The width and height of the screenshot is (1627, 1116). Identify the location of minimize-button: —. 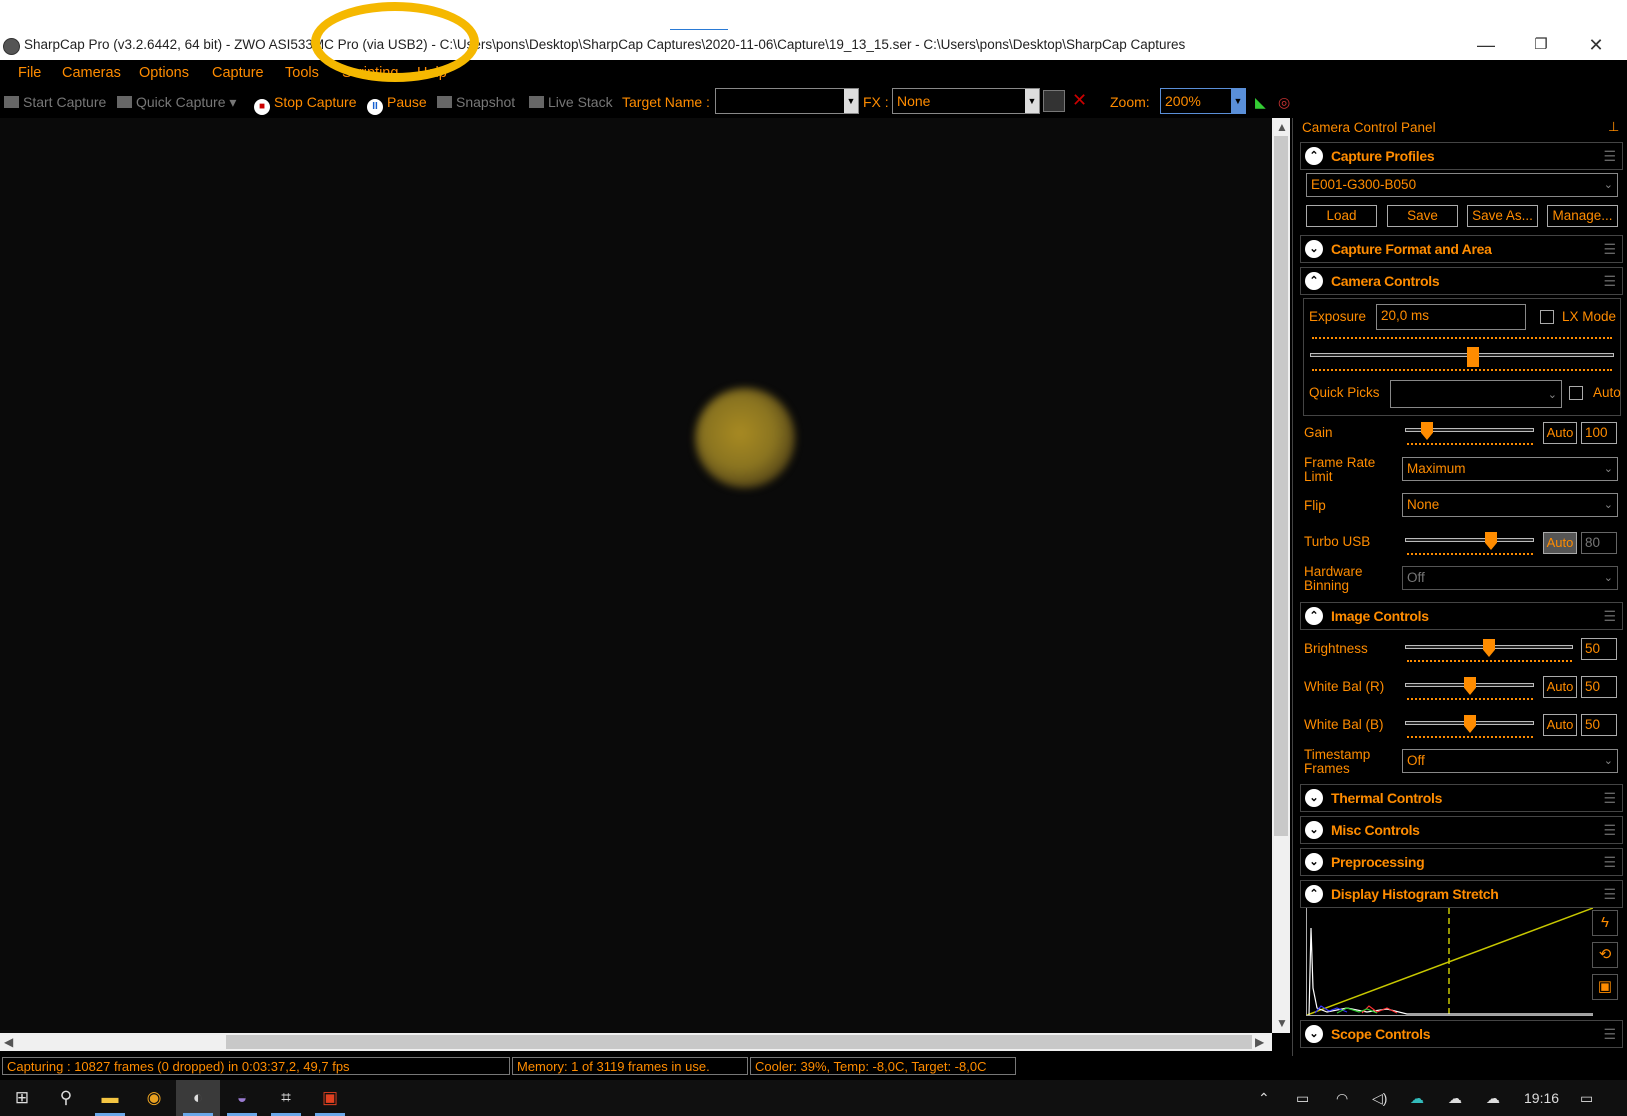
(1486, 45).